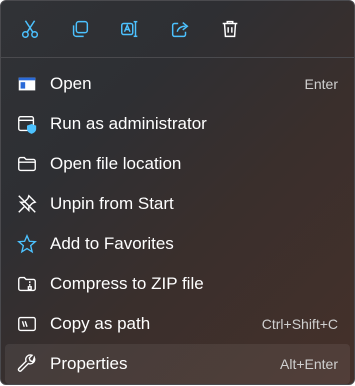 The image size is (355, 386). Describe the element at coordinates (27, 364) in the screenshot. I see `wrench-icon` at that location.